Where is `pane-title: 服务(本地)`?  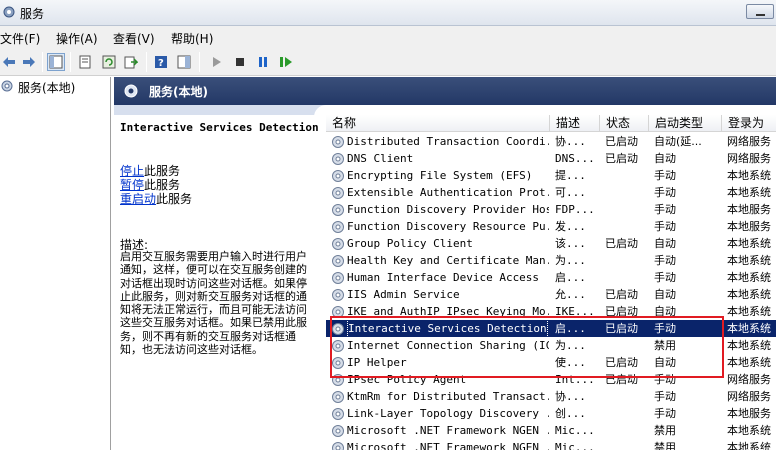 pane-title: 服务(本地) is located at coordinates (178, 92).